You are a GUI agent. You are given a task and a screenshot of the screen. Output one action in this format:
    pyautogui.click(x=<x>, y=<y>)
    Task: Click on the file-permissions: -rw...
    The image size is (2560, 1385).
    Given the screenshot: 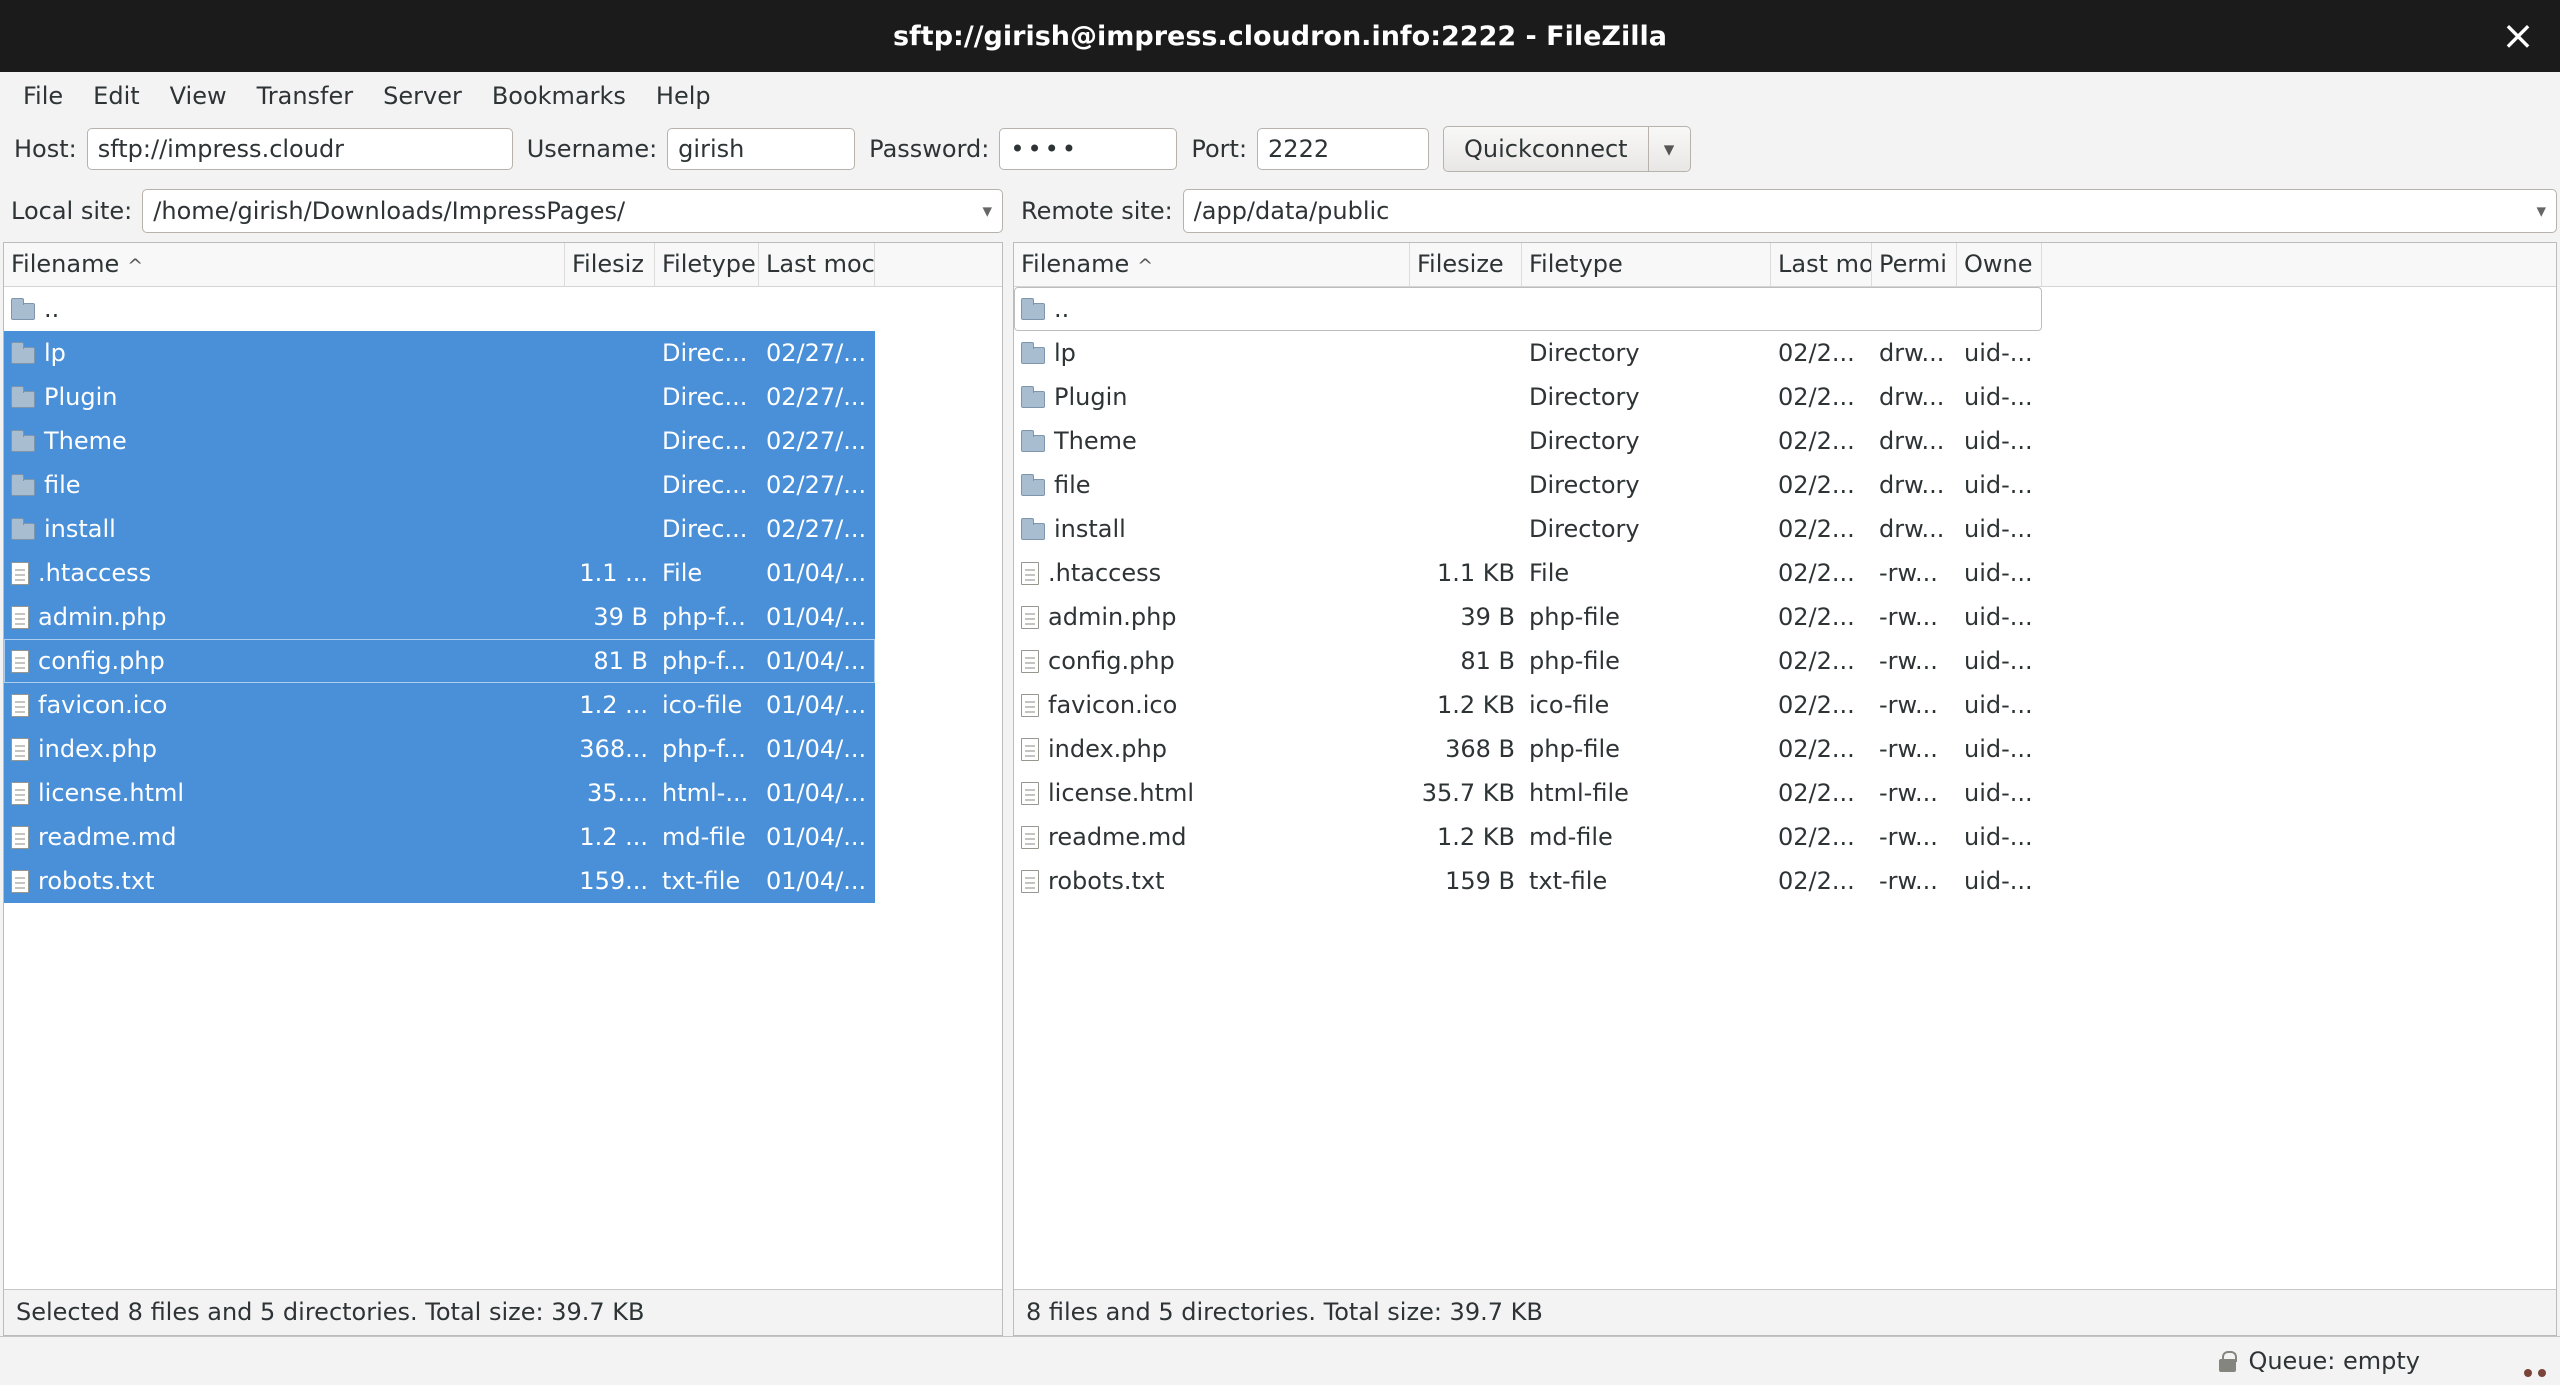 What is the action you would take?
    pyautogui.click(x=1908, y=749)
    